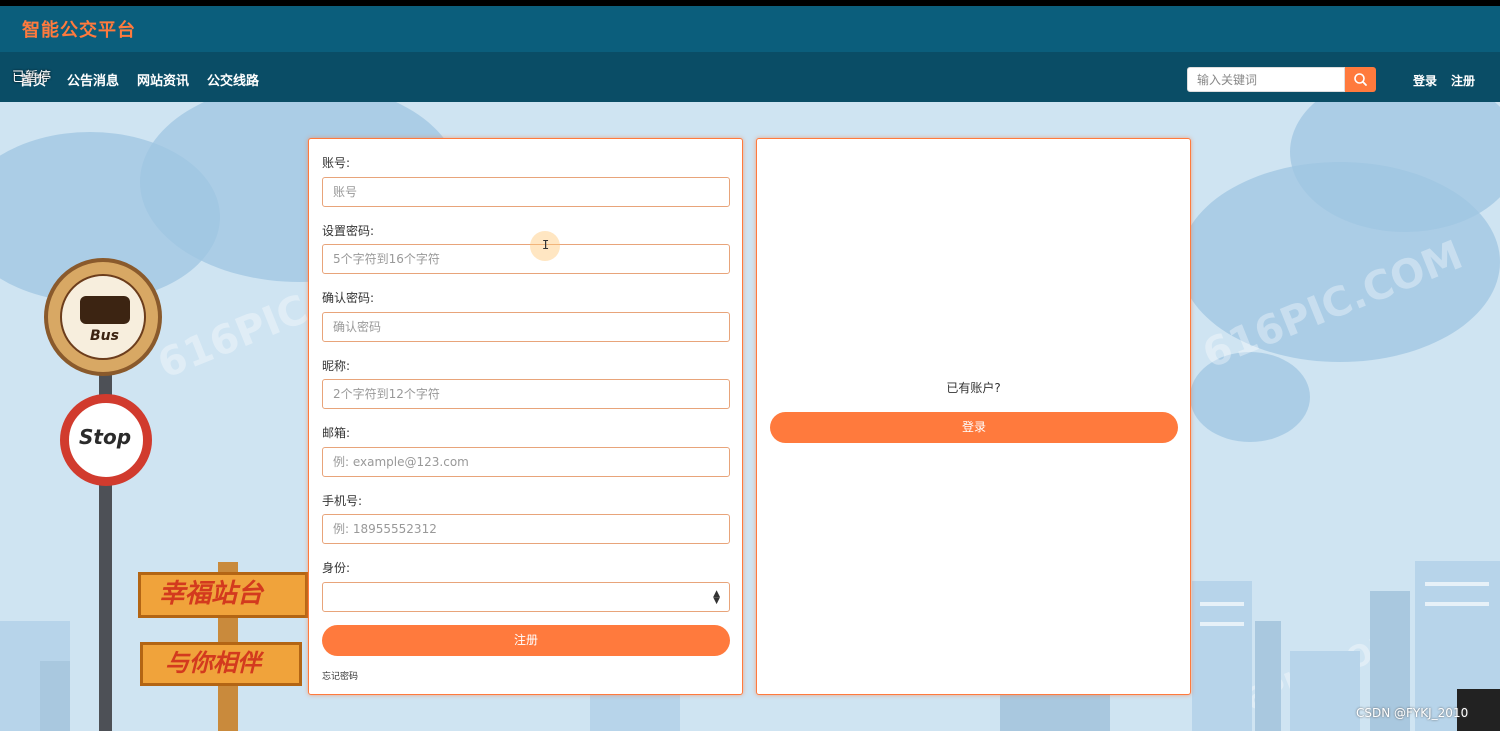 This screenshot has height=731, width=1500. What do you see at coordinates (79, 29) in the screenshot?
I see `site-title: 智能公交平台` at bounding box center [79, 29].